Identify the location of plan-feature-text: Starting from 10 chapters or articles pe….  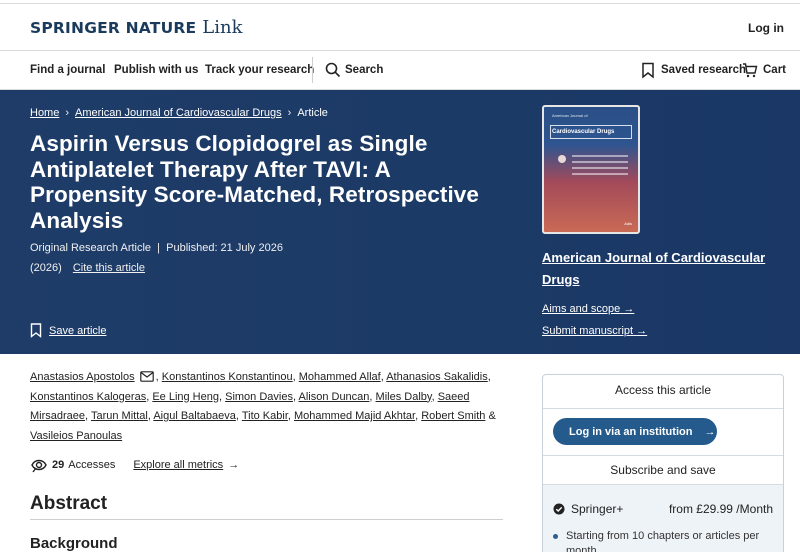
(663, 541).